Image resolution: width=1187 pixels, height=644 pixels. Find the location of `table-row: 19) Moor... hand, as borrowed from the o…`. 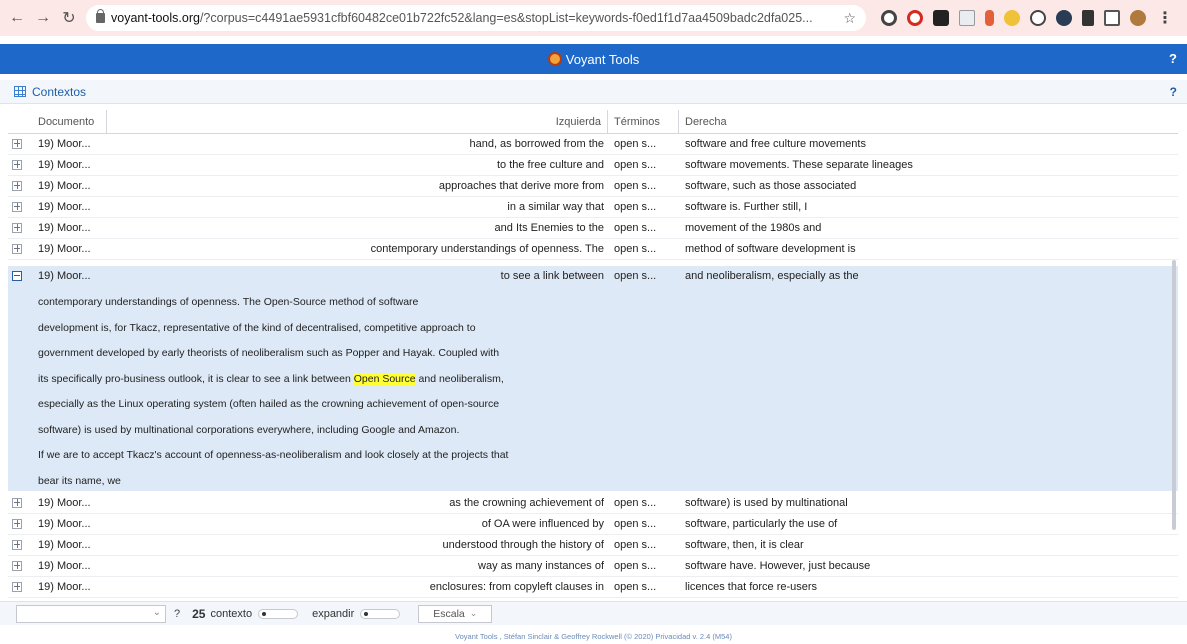

table-row: 19) Moor... hand, as borrowed from the o… is located at coordinates (593, 144).